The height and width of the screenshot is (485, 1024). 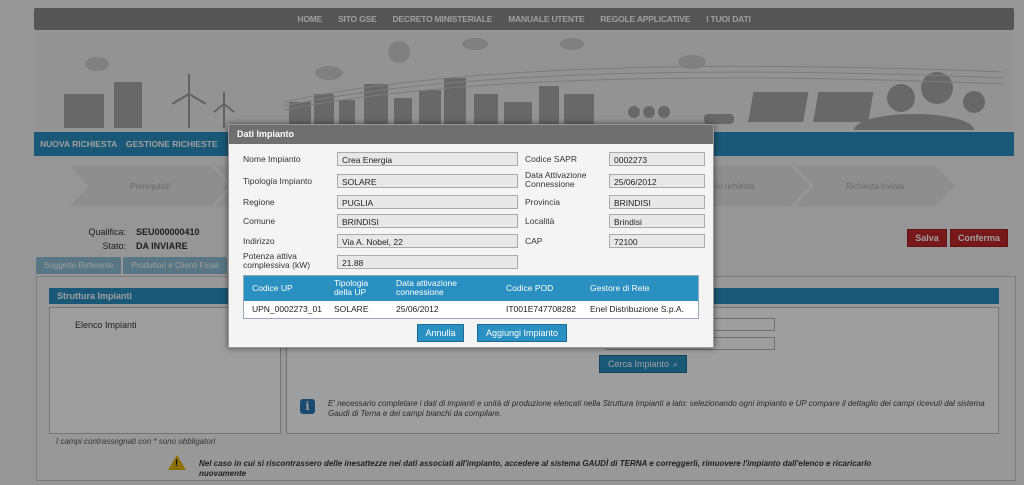 What do you see at coordinates (620, 288) in the screenshot?
I see `col-gestore-rete: Gestore di Rete` at bounding box center [620, 288].